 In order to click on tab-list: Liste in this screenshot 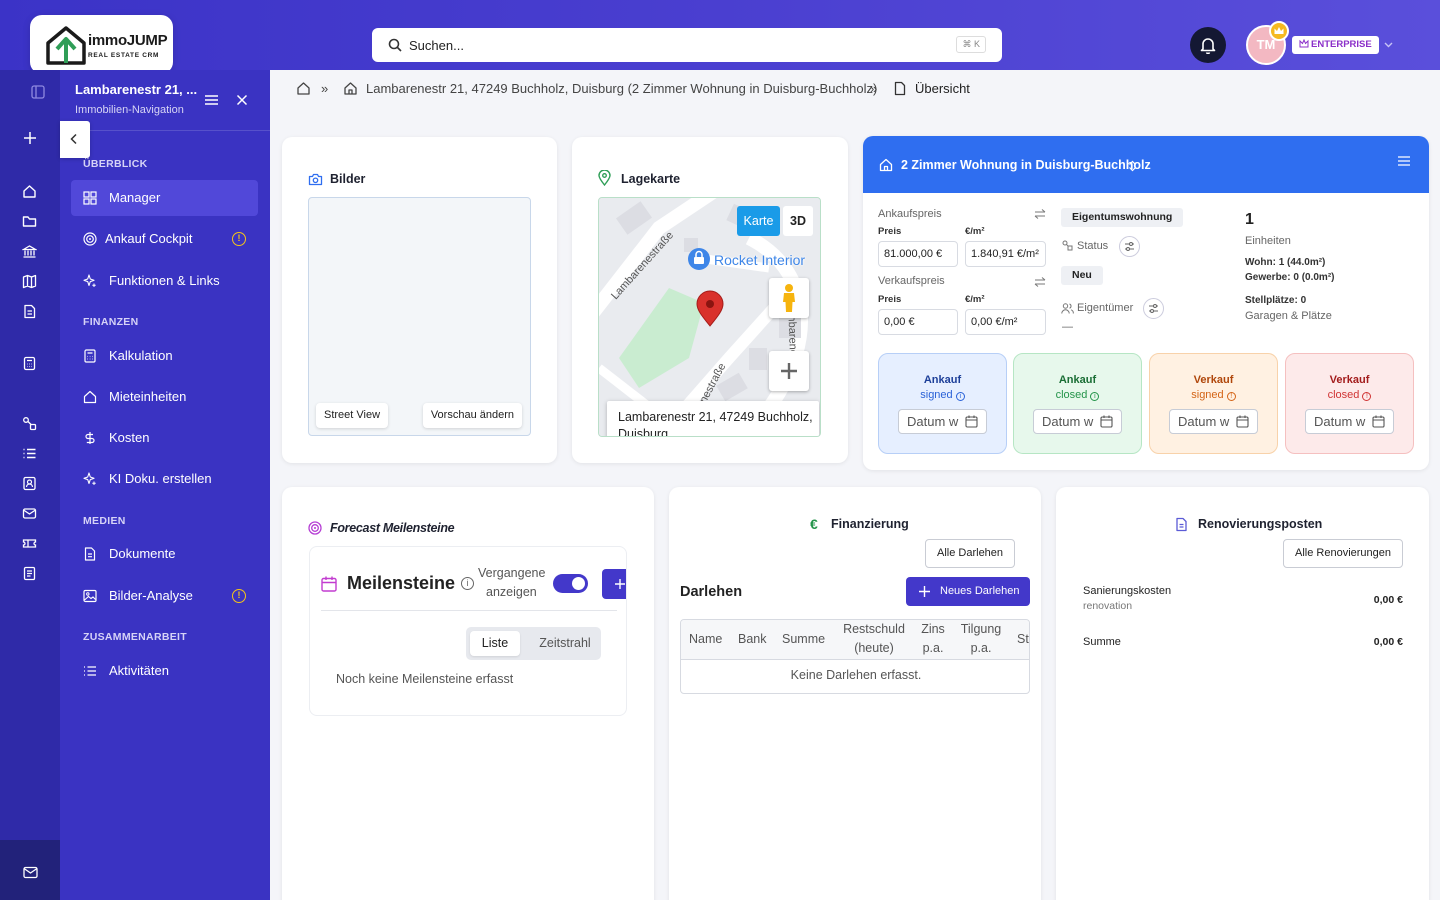, I will do `click(495, 643)`.